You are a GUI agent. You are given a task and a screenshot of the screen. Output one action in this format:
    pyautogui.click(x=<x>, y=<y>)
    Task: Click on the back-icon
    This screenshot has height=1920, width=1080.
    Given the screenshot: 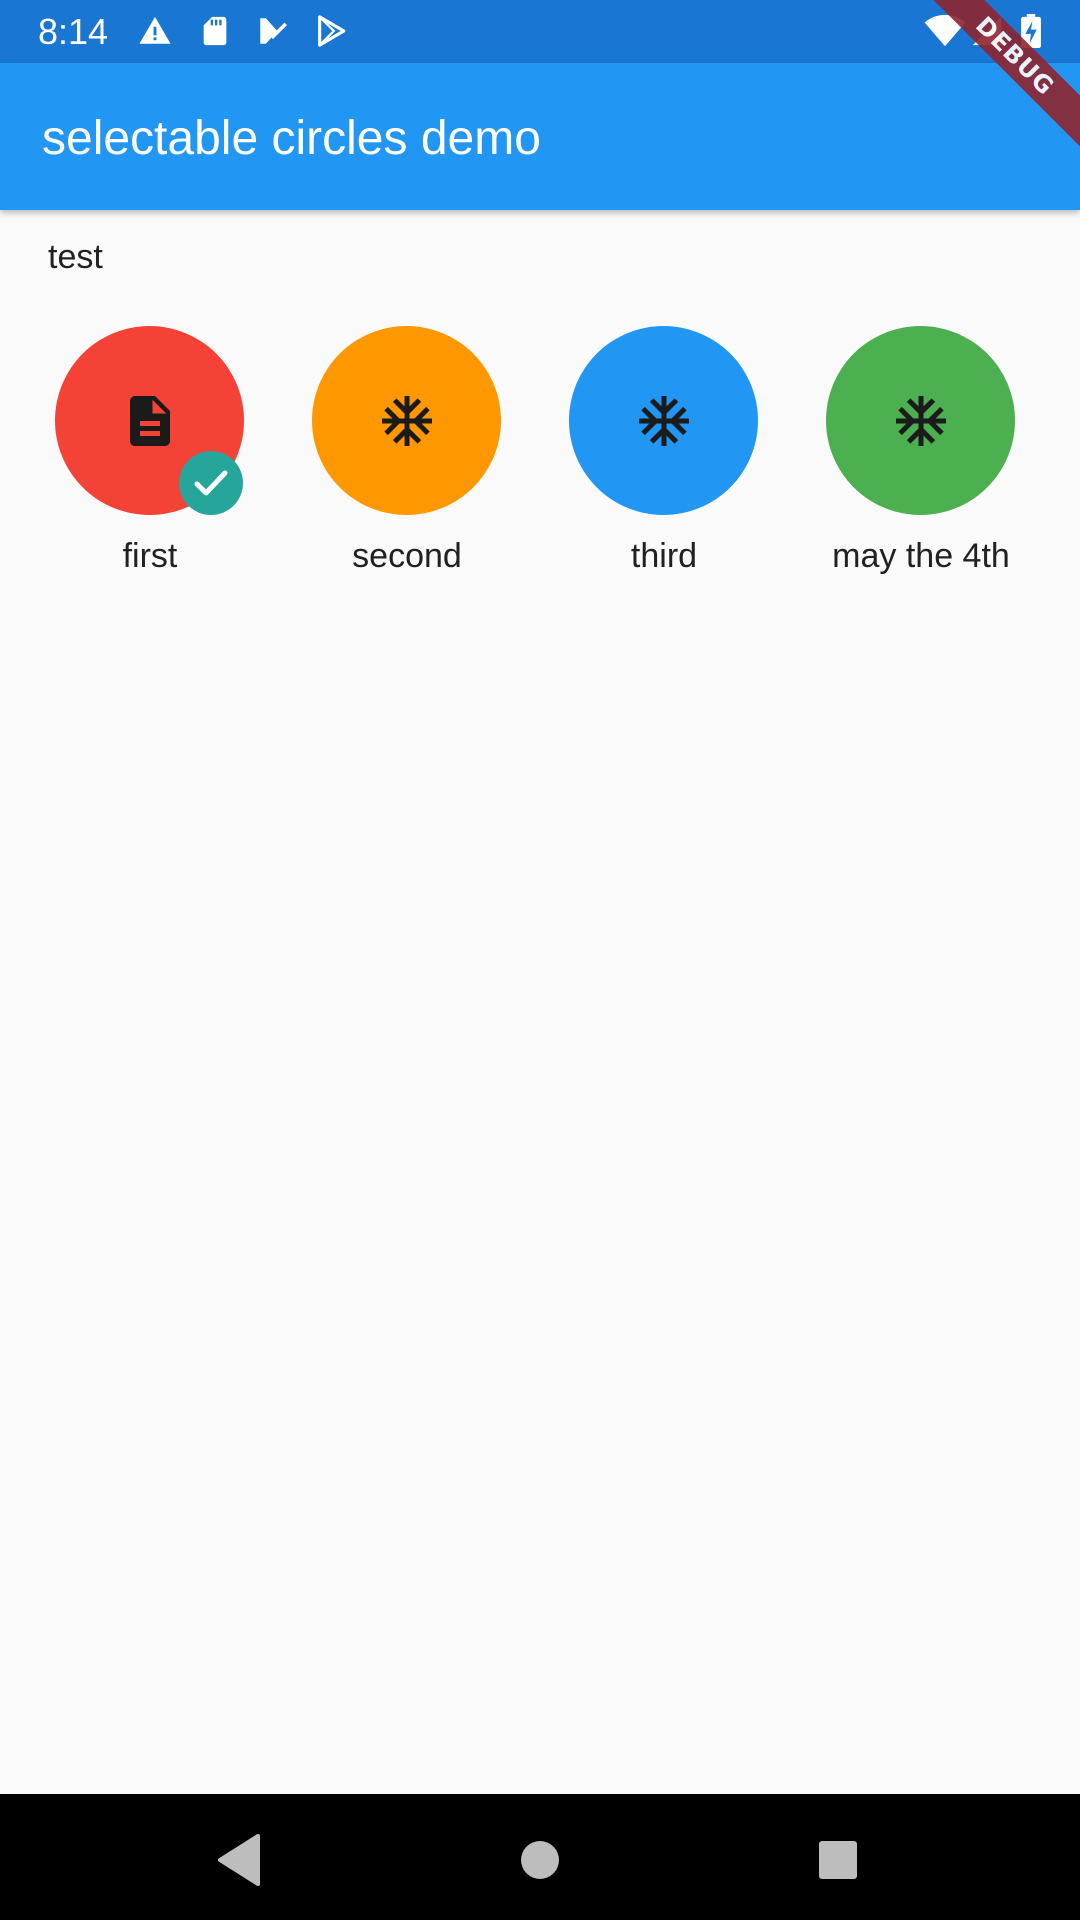 What is the action you would take?
    pyautogui.click(x=240, y=1860)
    